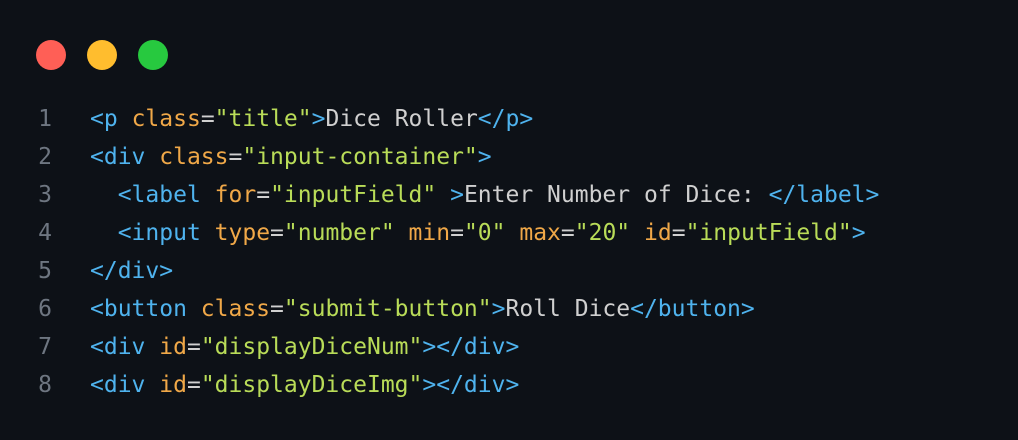 This screenshot has width=1018, height=440. I want to click on code-token-string: "title", so click(263, 119).